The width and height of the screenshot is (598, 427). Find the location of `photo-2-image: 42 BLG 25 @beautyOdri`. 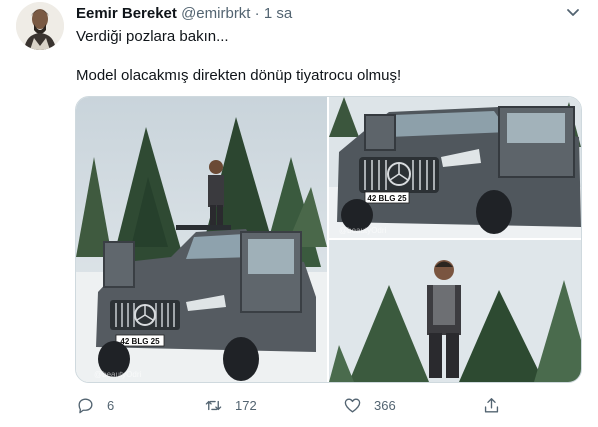

photo-2-image: 42 BLG 25 @beautyOdri is located at coordinates (455, 167).